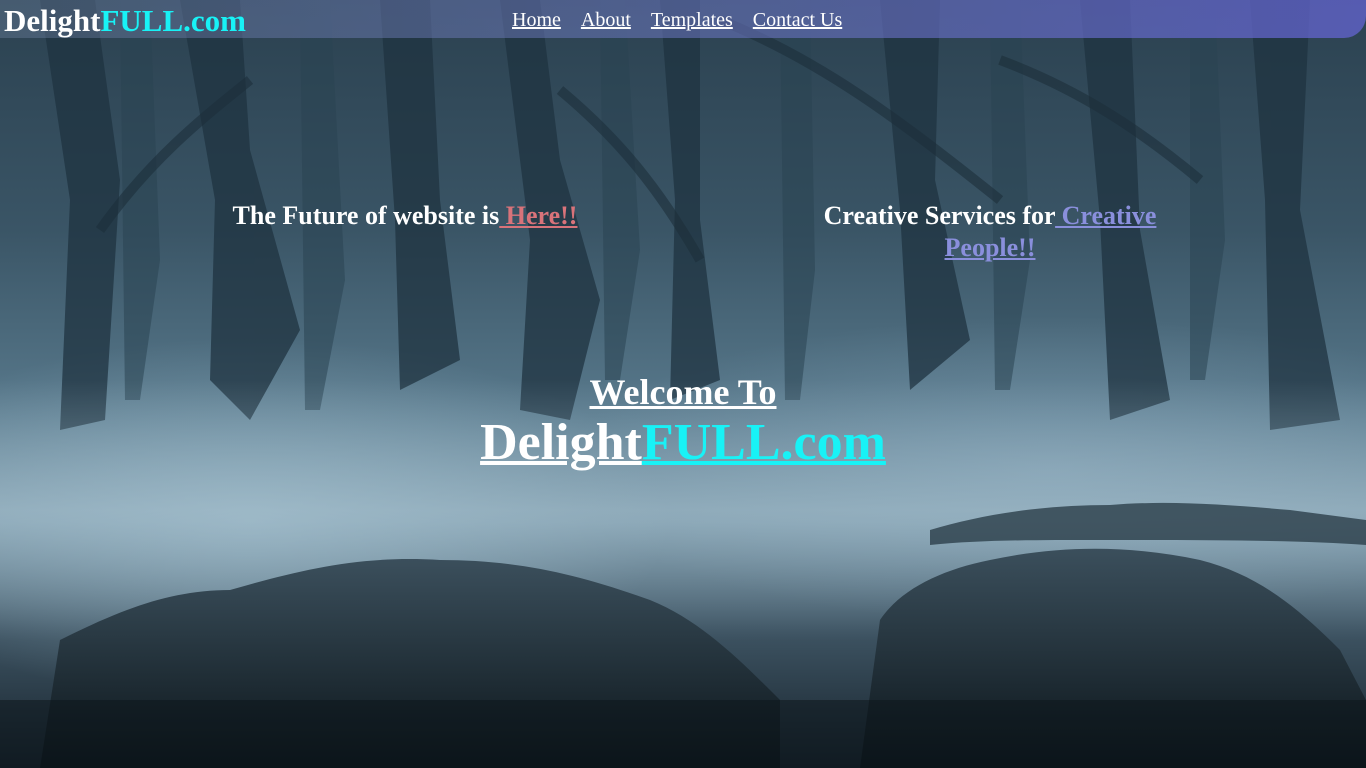 Image resolution: width=1366 pixels, height=768 pixels. Describe the element at coordinates (763, 442) in the screenshot. I see `hero-title-part2: FULL.com` at that location.